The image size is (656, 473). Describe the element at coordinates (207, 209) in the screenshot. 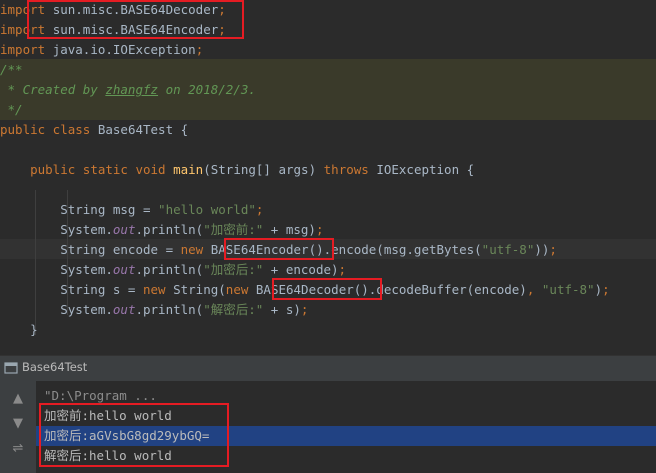

I see `code-token: "hello world"` at that location.